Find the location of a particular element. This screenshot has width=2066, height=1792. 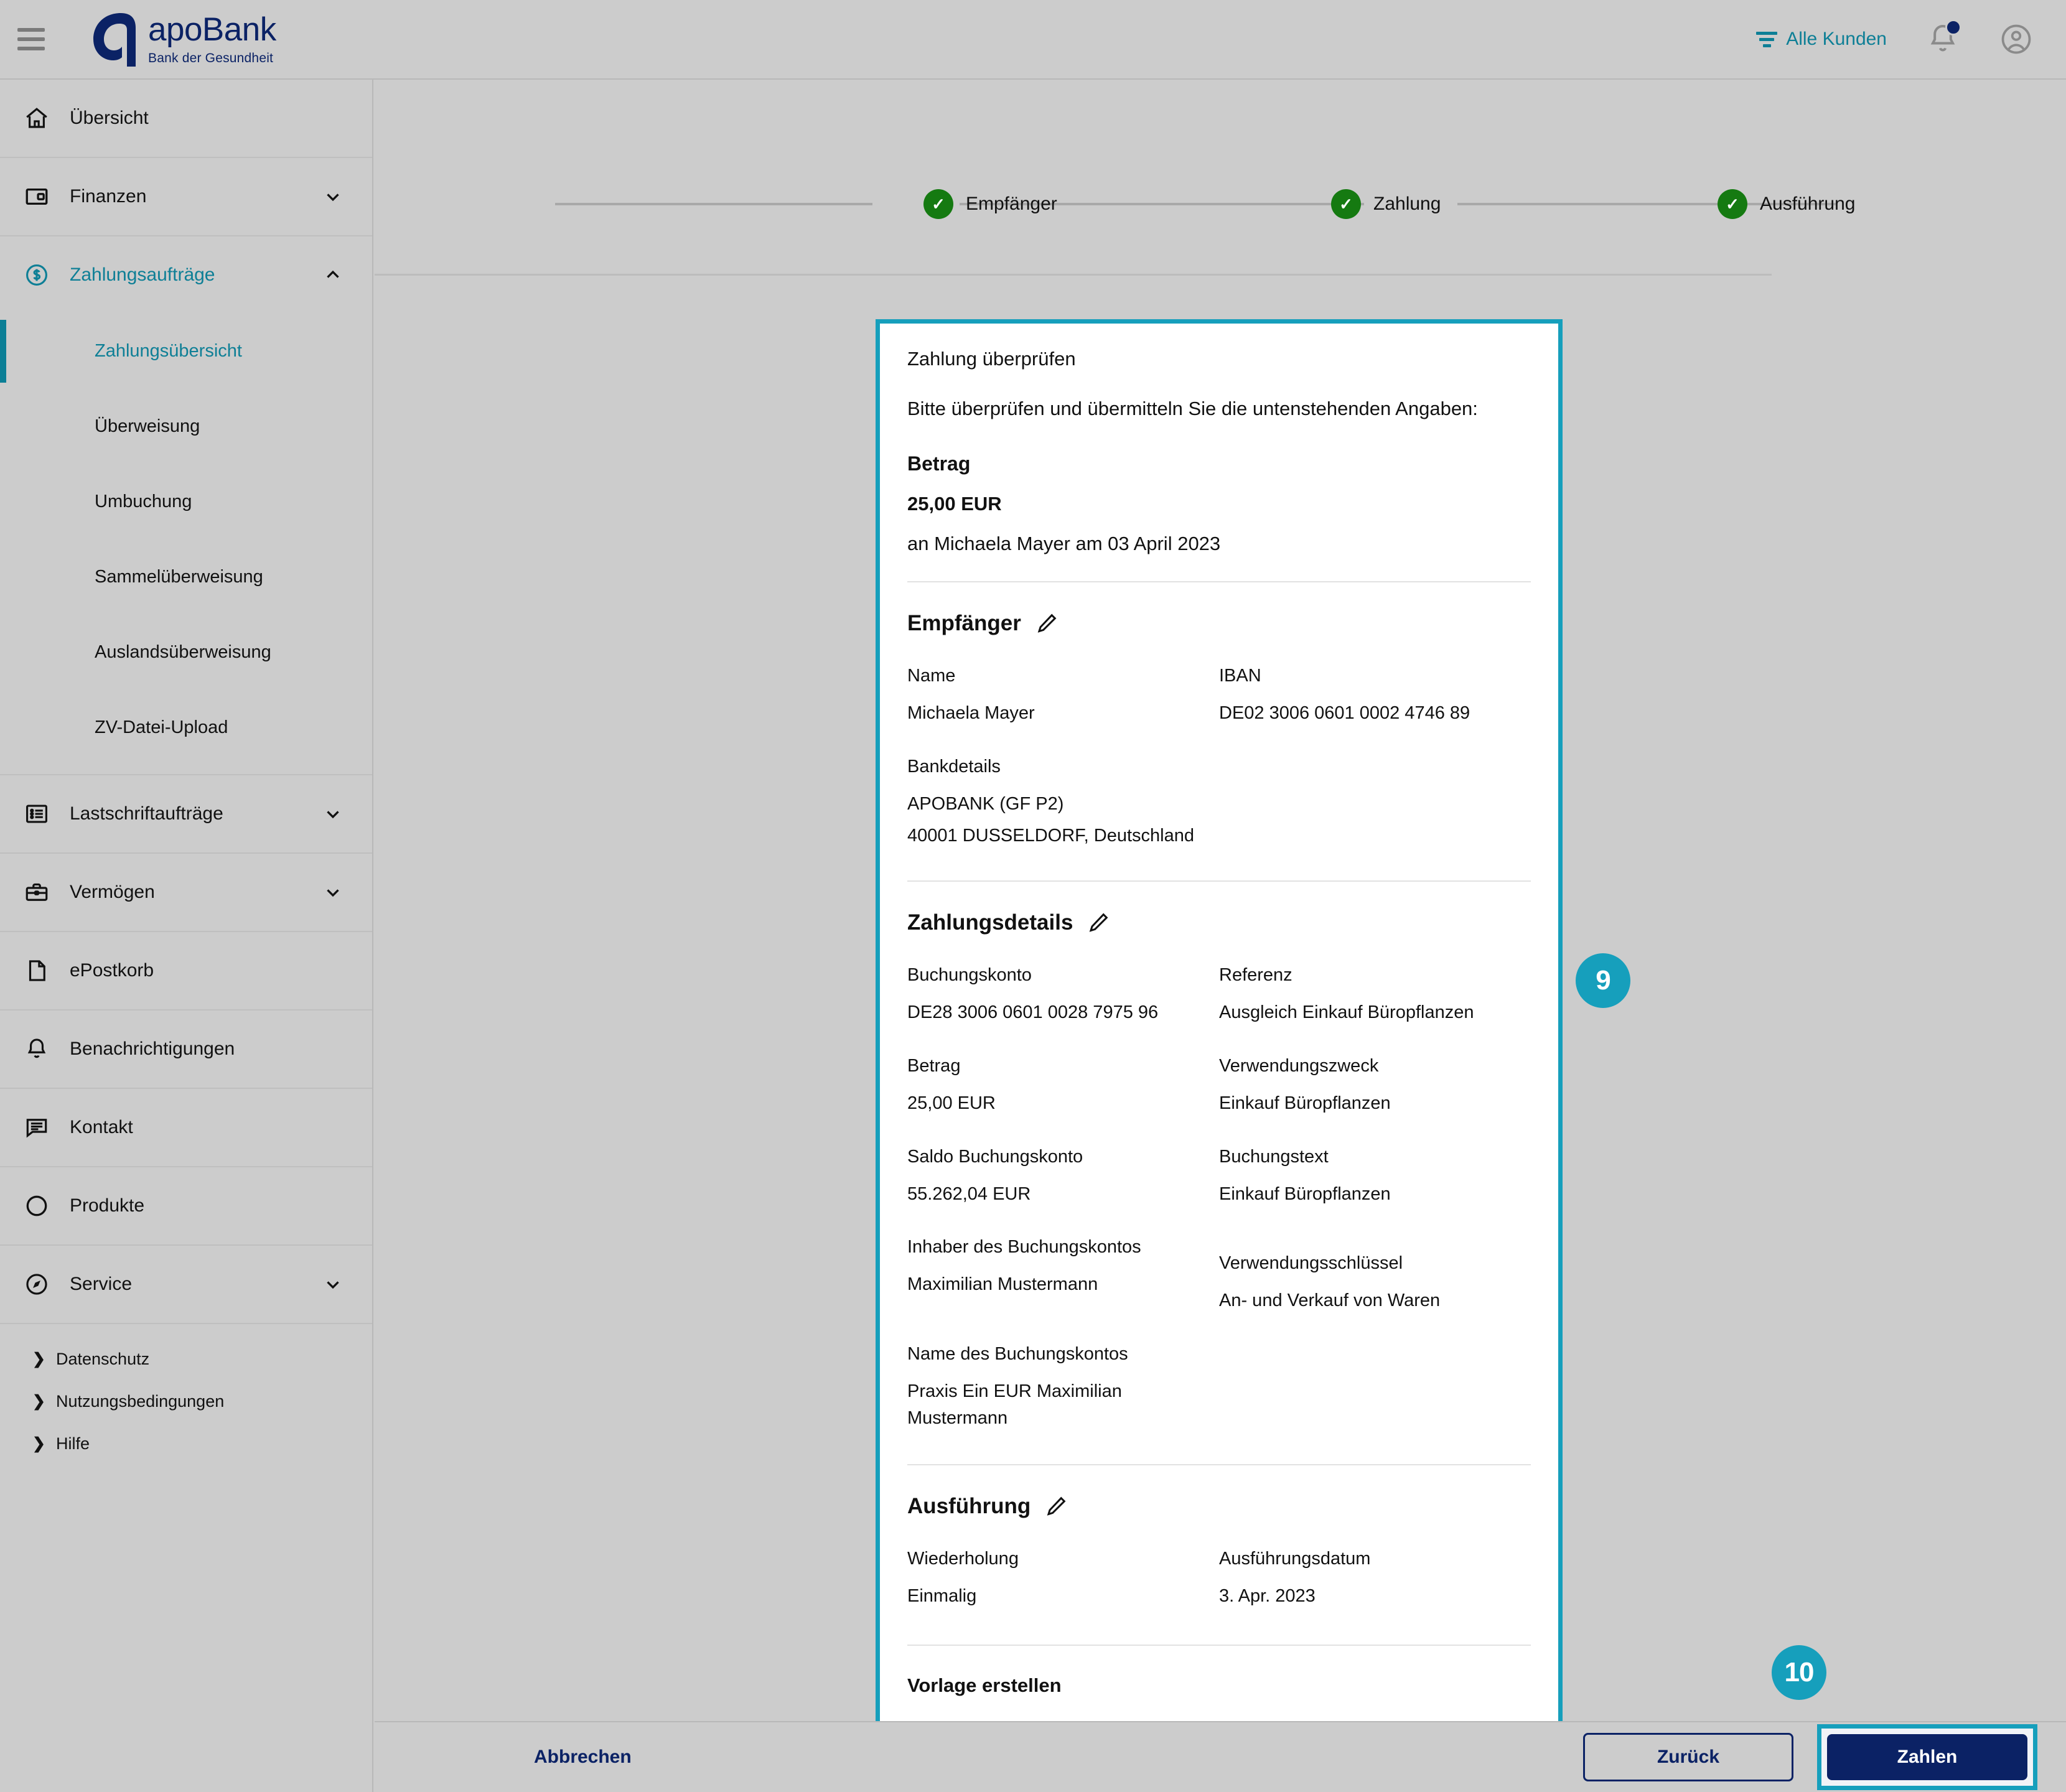

legal-link-label: Nutzungsbedingungen is located at coordinates (140, 1401).